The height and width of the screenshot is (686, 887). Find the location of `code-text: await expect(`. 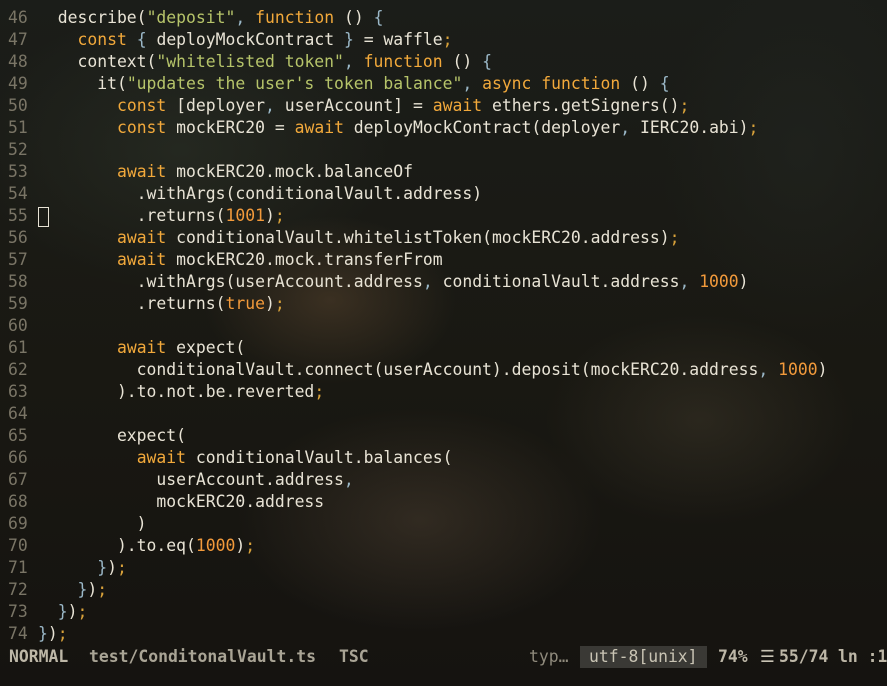

code-text: await expect( is located at coordinates (141, 348).